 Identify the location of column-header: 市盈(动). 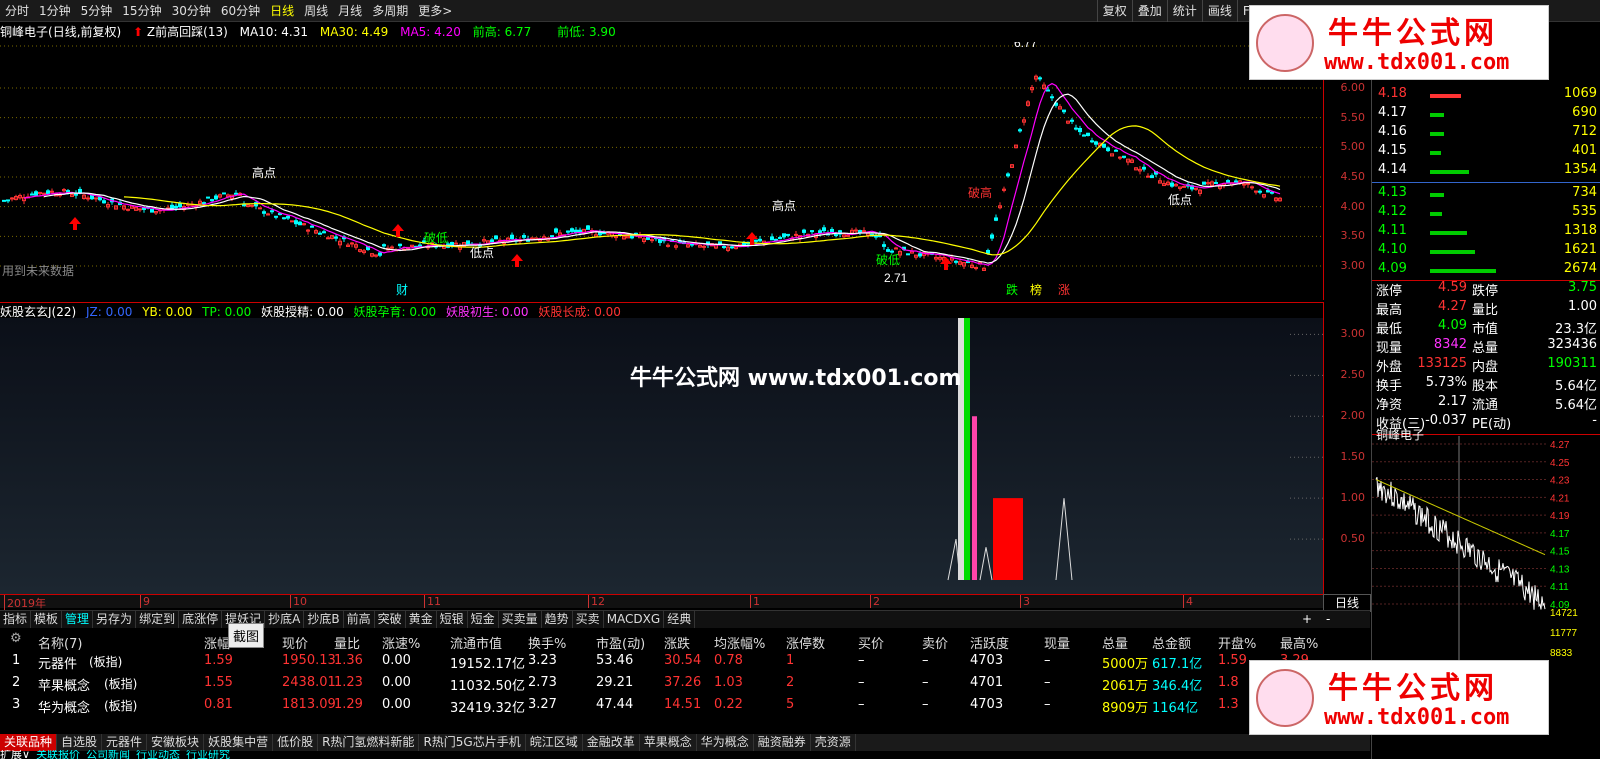
(620, 642).